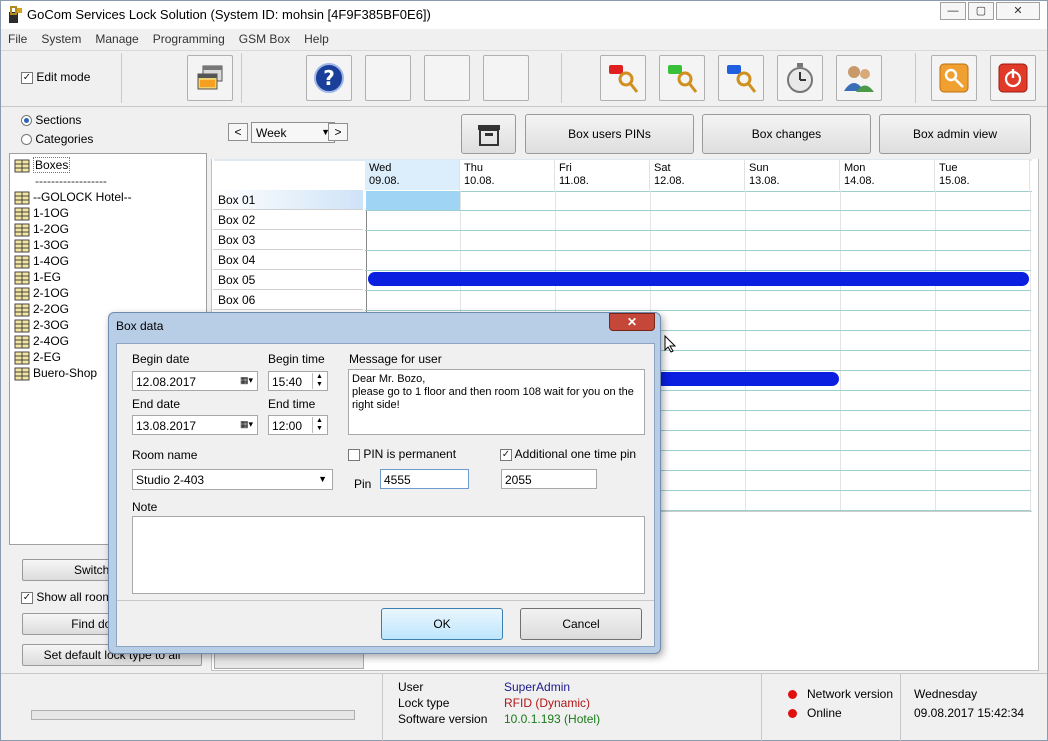 The width and height of the screenshot is (1048, 741). Describe the element at coordinates (298, 425) in the screenshot. I see `end-time-spinner: 12:00 ▲ ▼` at that location.